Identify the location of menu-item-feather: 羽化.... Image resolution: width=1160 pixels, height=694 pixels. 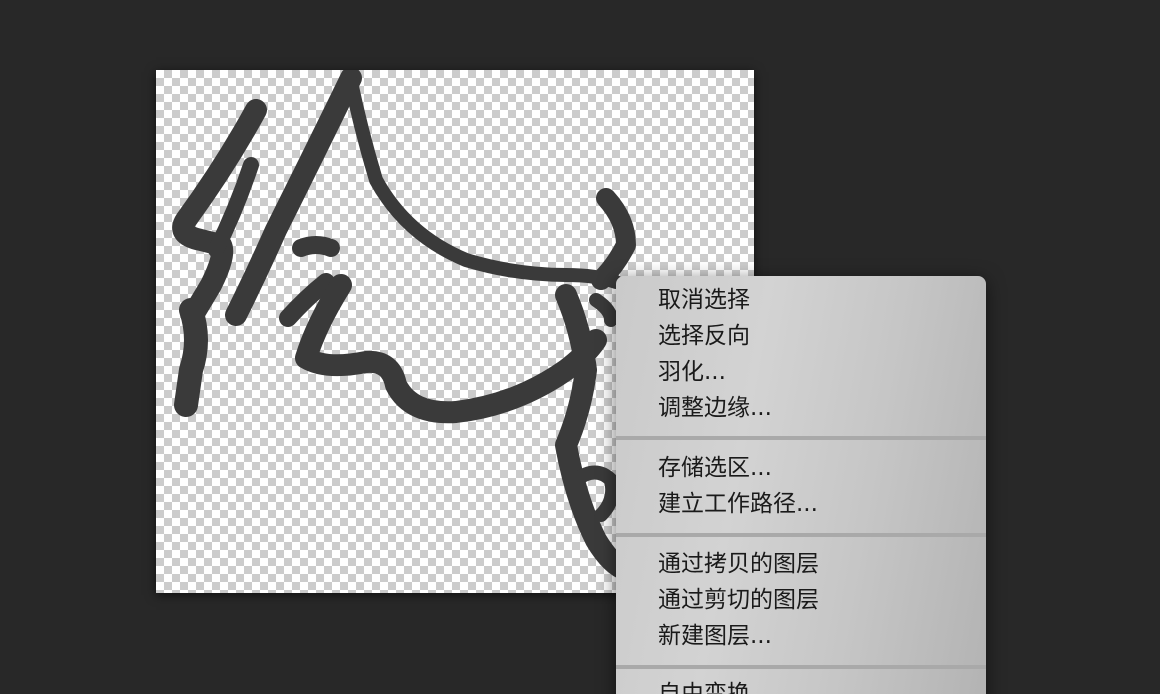
(692, 372).